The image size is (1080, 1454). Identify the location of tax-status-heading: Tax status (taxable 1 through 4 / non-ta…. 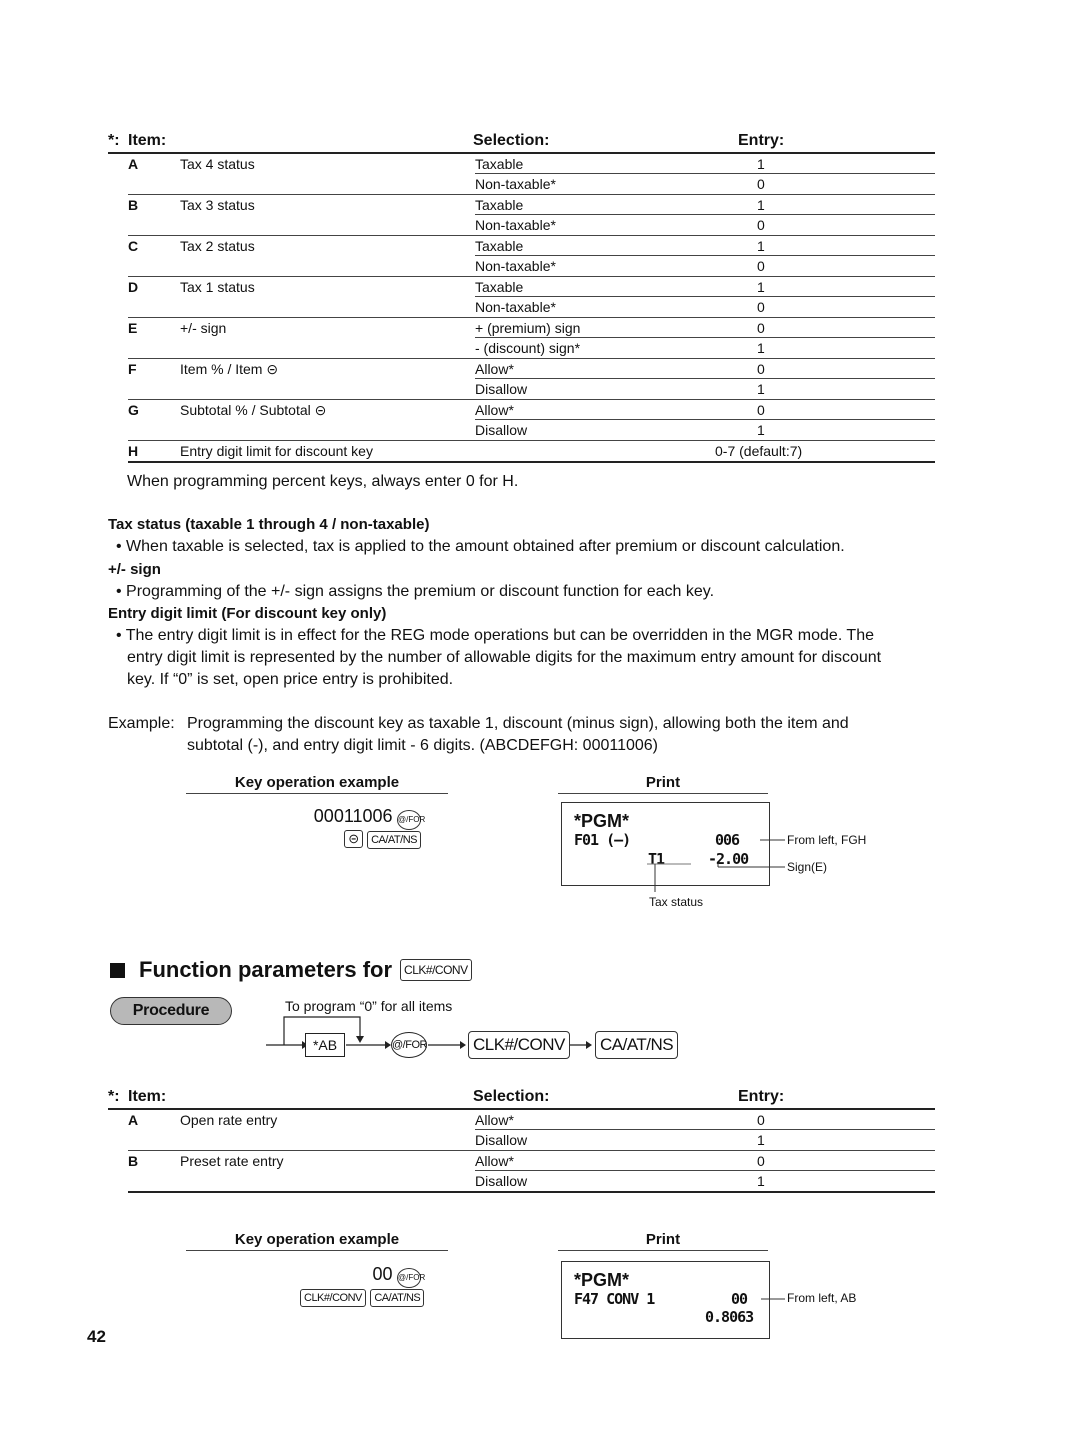
(269, 524).